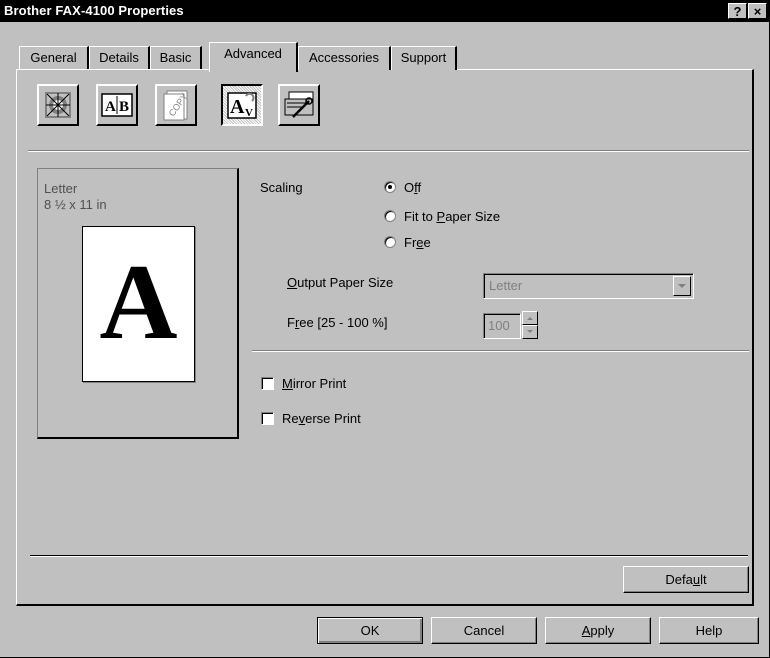  Describe the element at coordinates (290, 418) in the screenshot. I see `label-part: Re` at that location.